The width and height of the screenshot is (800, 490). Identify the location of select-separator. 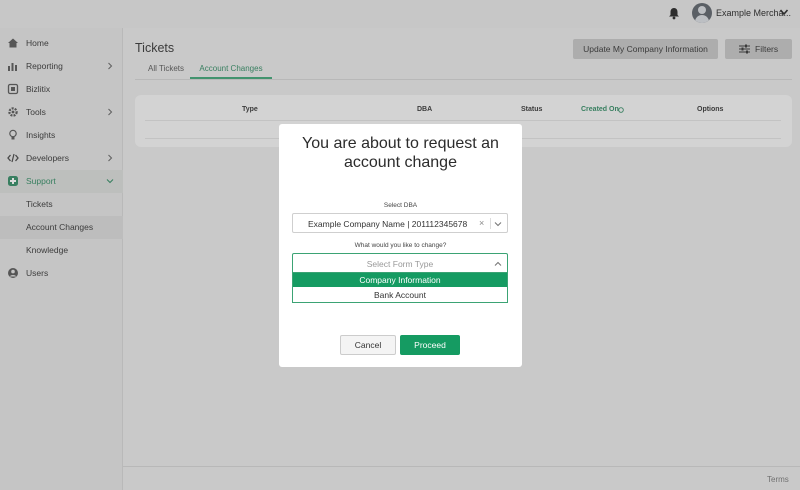
(490, 223).